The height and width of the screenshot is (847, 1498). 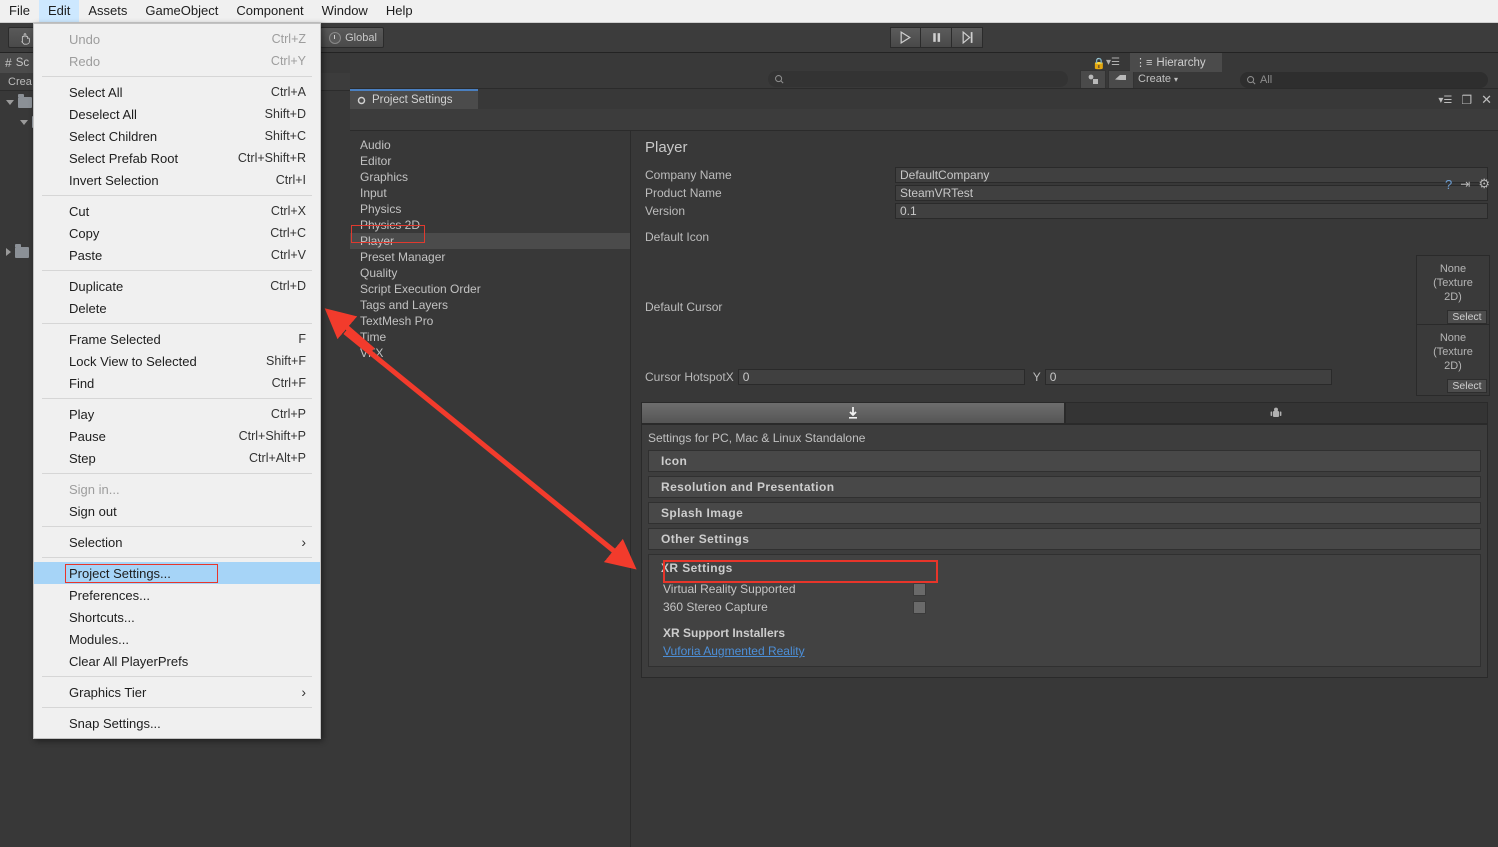 I want to click on play-button, so click(x=905, y=37).